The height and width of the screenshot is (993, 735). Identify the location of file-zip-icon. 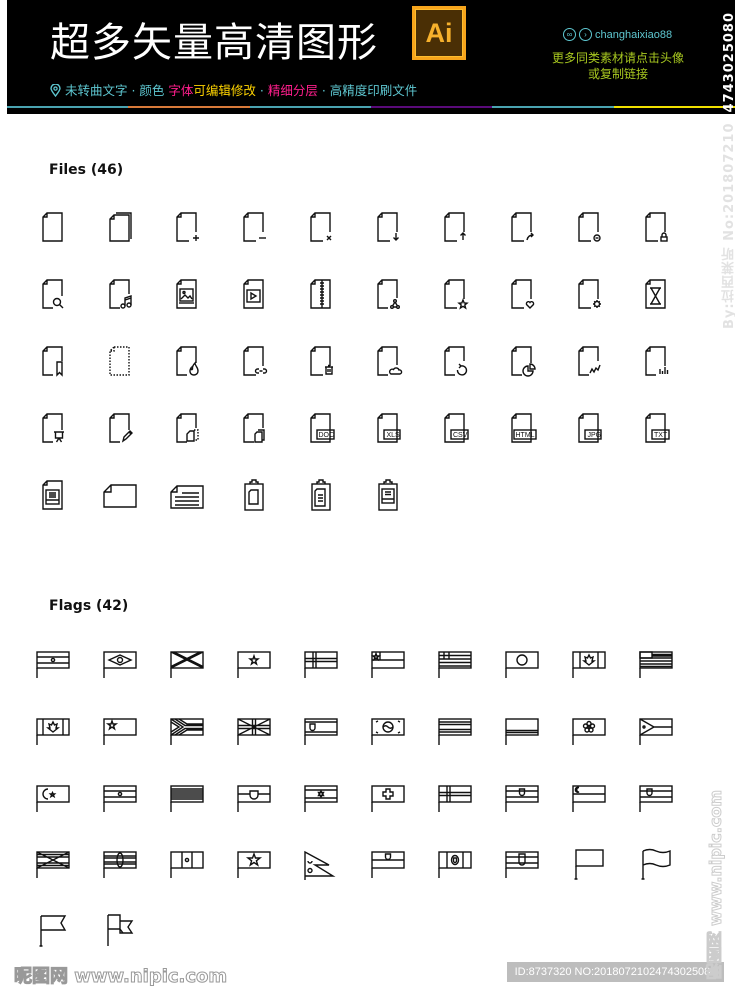
(321, 294).